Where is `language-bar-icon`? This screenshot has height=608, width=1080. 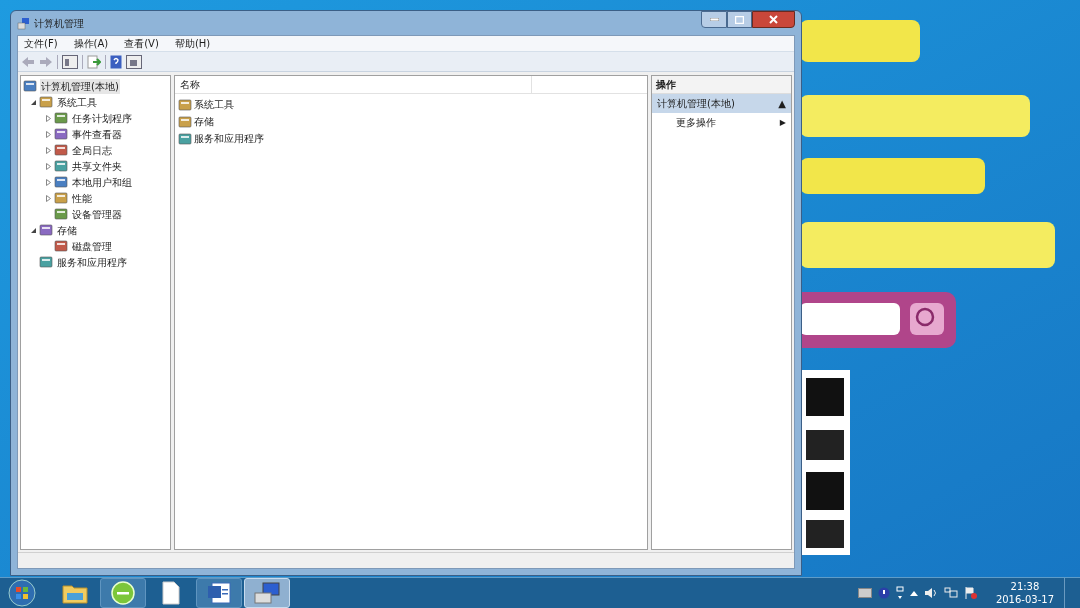
language-bar-icon is located at coordinates (899, 593).